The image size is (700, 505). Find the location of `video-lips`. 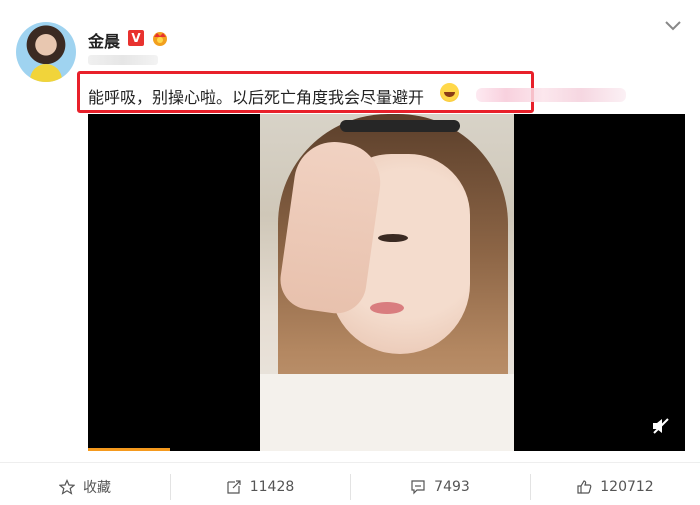

video-lips is located at coordinates (387, 308).